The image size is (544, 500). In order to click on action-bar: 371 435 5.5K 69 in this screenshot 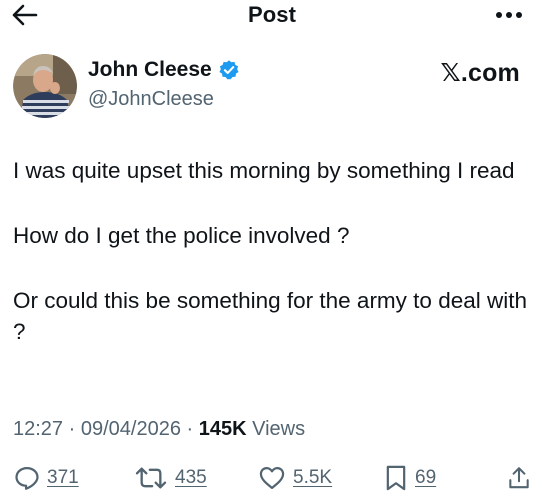, I will do `click(272, 478)`.